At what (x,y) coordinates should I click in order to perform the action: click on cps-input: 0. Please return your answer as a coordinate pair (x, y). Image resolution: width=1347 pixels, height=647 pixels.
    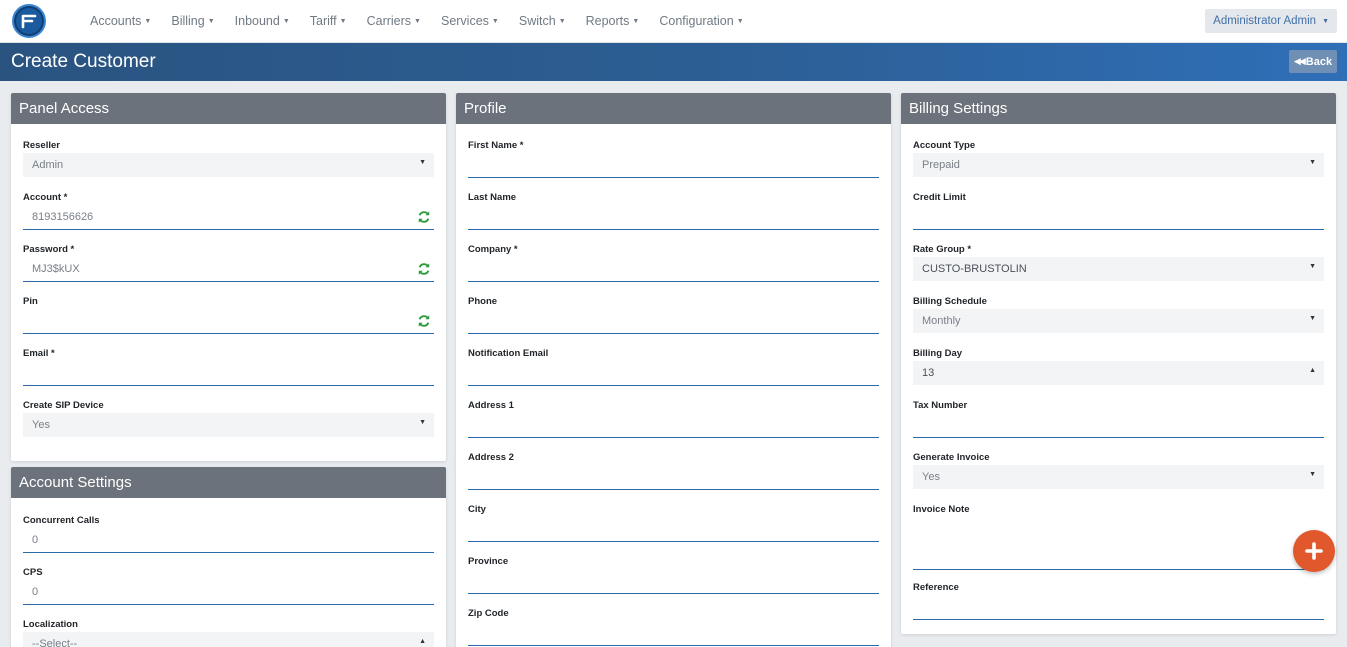
    Looking at the image, I should click on (228, 593).